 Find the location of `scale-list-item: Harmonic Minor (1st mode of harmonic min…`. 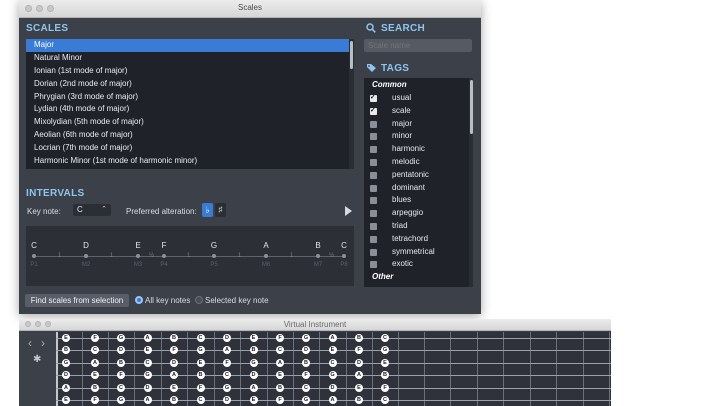

scale-list-item: Harmonic Minor (1st mode of harmonic min… is located at coordinates (190, 161).